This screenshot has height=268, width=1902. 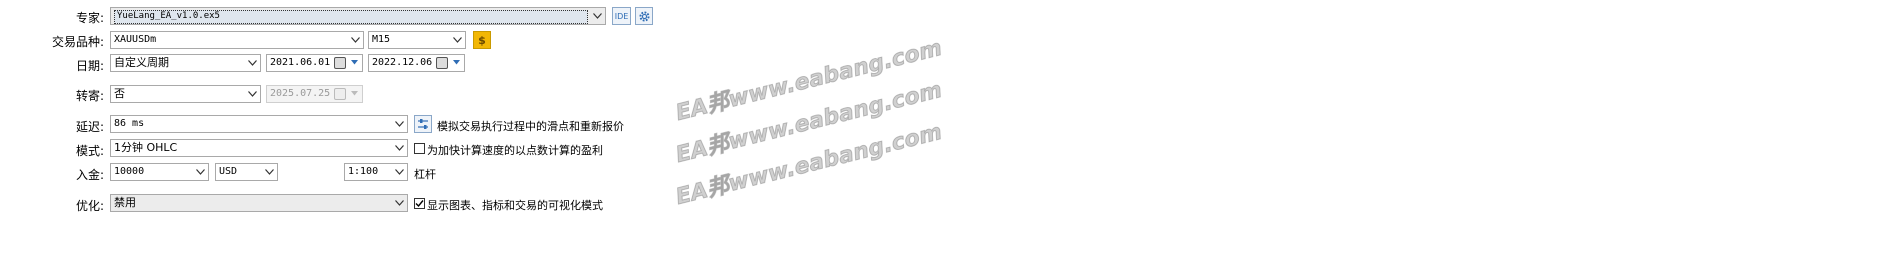 What do you see at coordinates (300, 62) in the screenshot?
I see `date-from-value: 2021.06.01` at bounding box center [300, 62].